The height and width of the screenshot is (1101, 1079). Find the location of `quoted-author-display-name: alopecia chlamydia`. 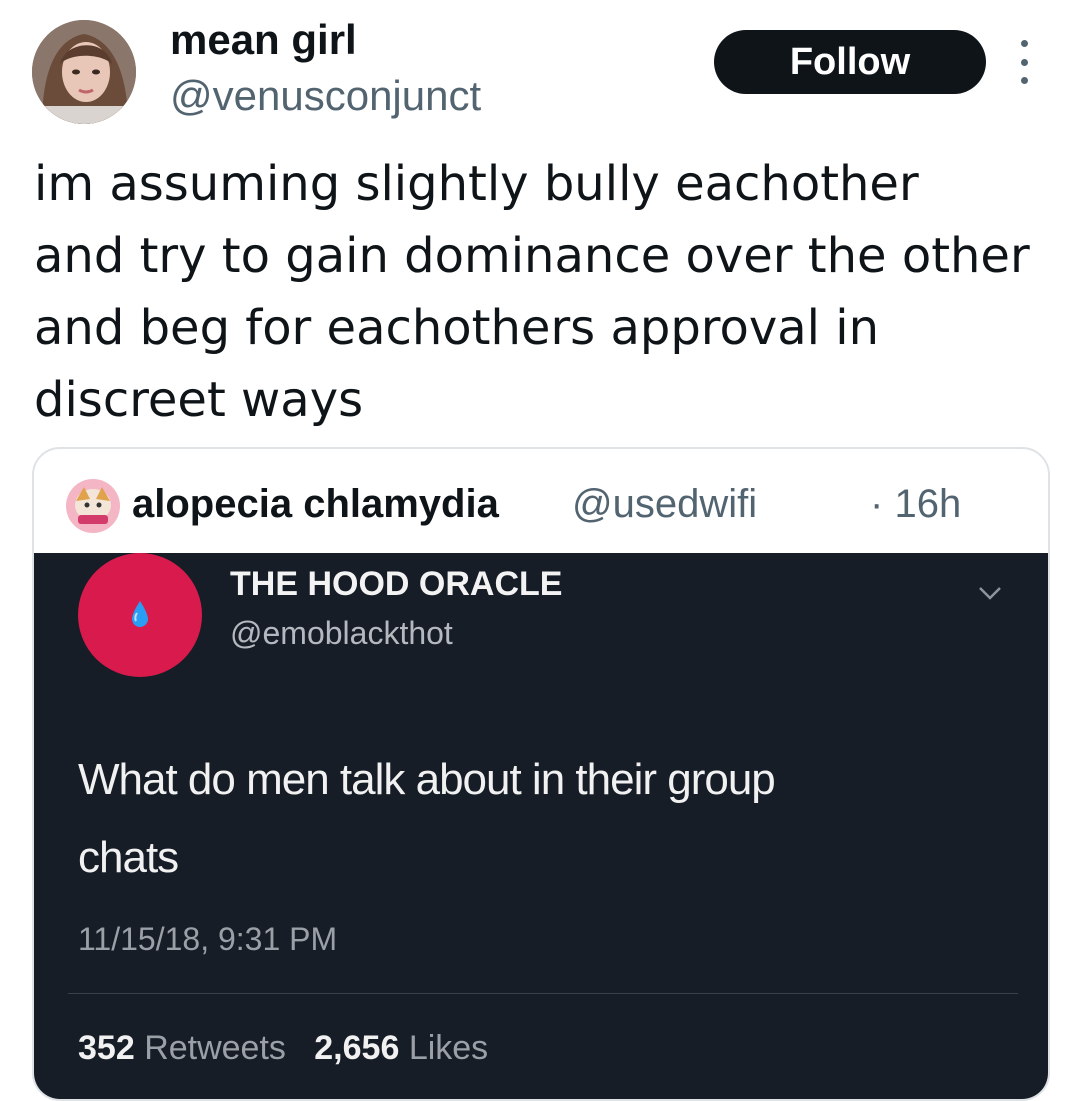

quoted-author-display-name: alopecia chlamydia is located at coordinates (315, 504).